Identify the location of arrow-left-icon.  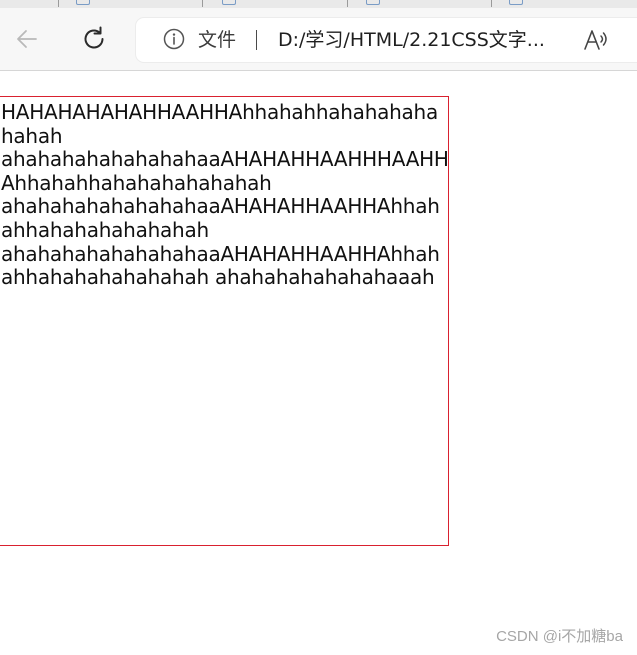
(27, 39).